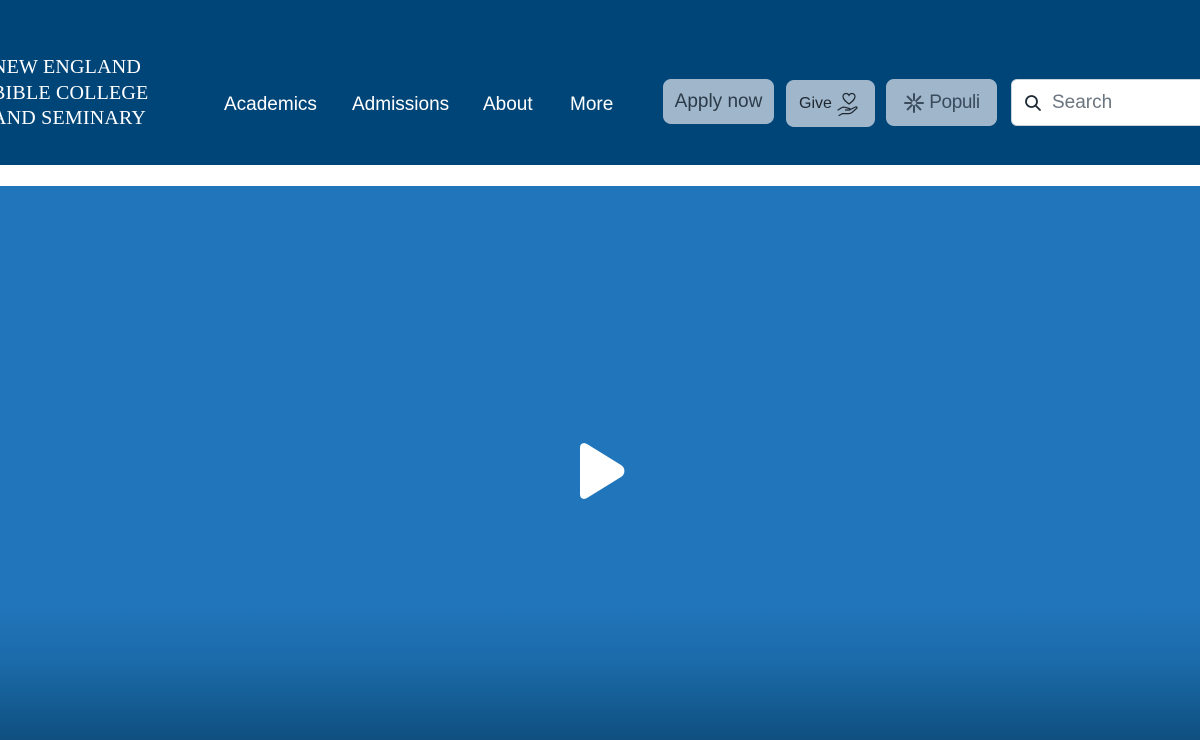 The image size is (1200, 740). Describe the element at coordinates (1033, 103) in the screenshot. I see `search-icon` at that location.